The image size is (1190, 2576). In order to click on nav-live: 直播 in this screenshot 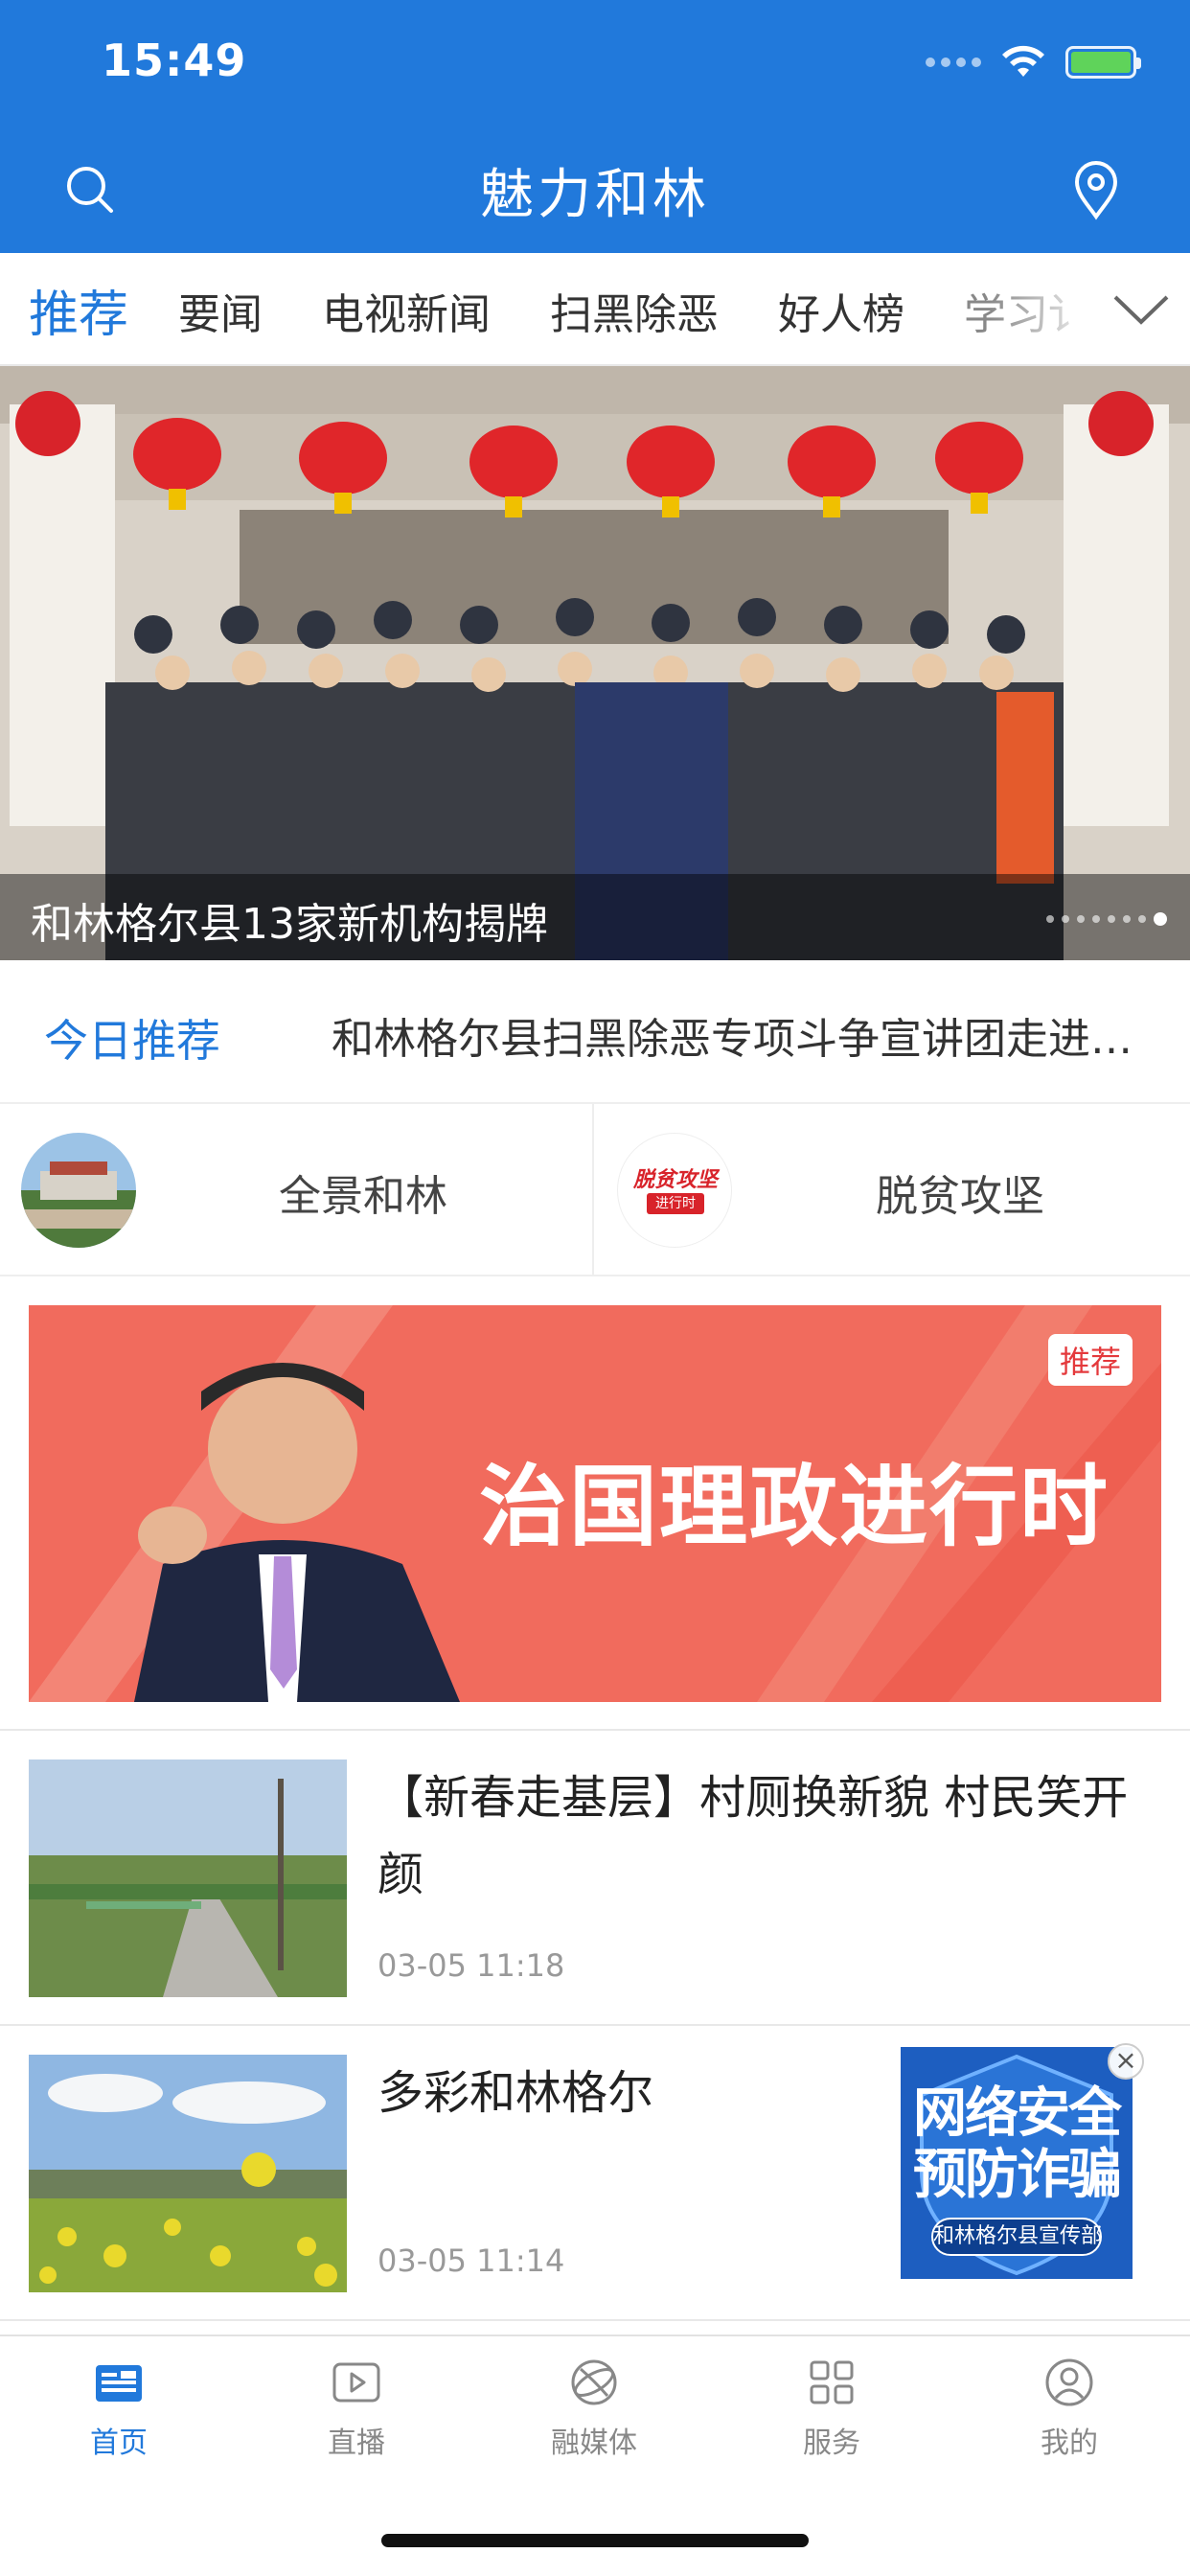, I will do `click(357, 2408)`.